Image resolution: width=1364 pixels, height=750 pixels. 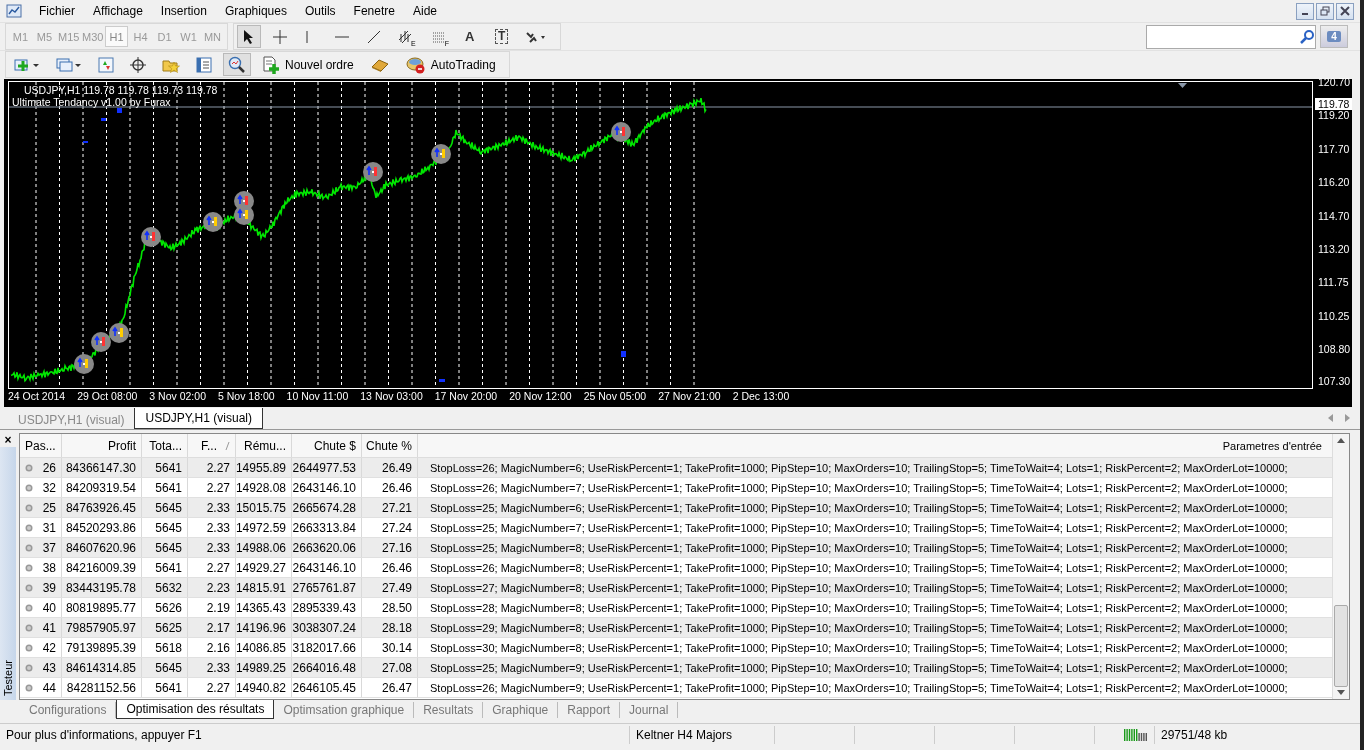 I want to click on table-cell: 43, so click(x=49, y=667).